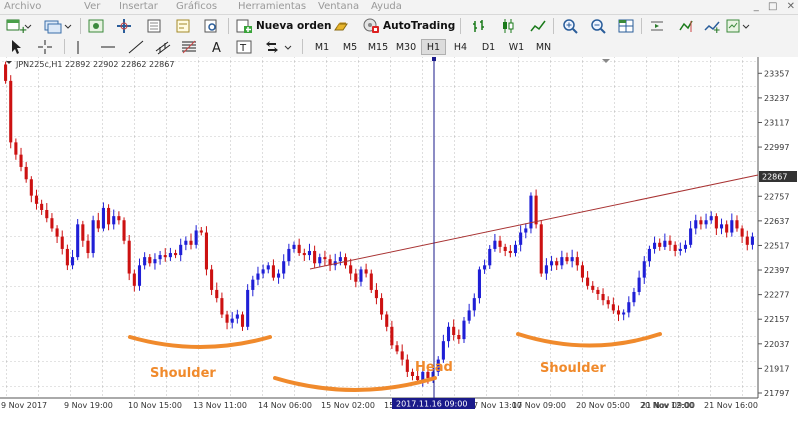 This screenshot has height=423, width=798. Describe the element at coordinates (138, 6) in the screenshot. I see `menu-insertar: Insertar` at that location.